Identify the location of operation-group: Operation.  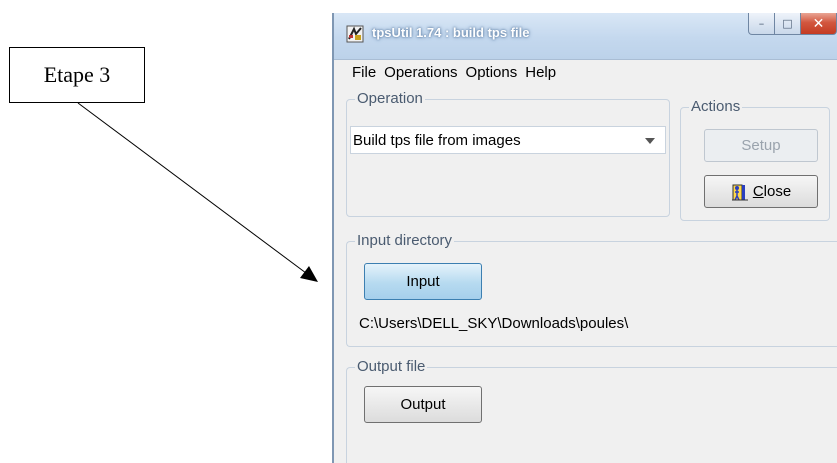
(508, 153).